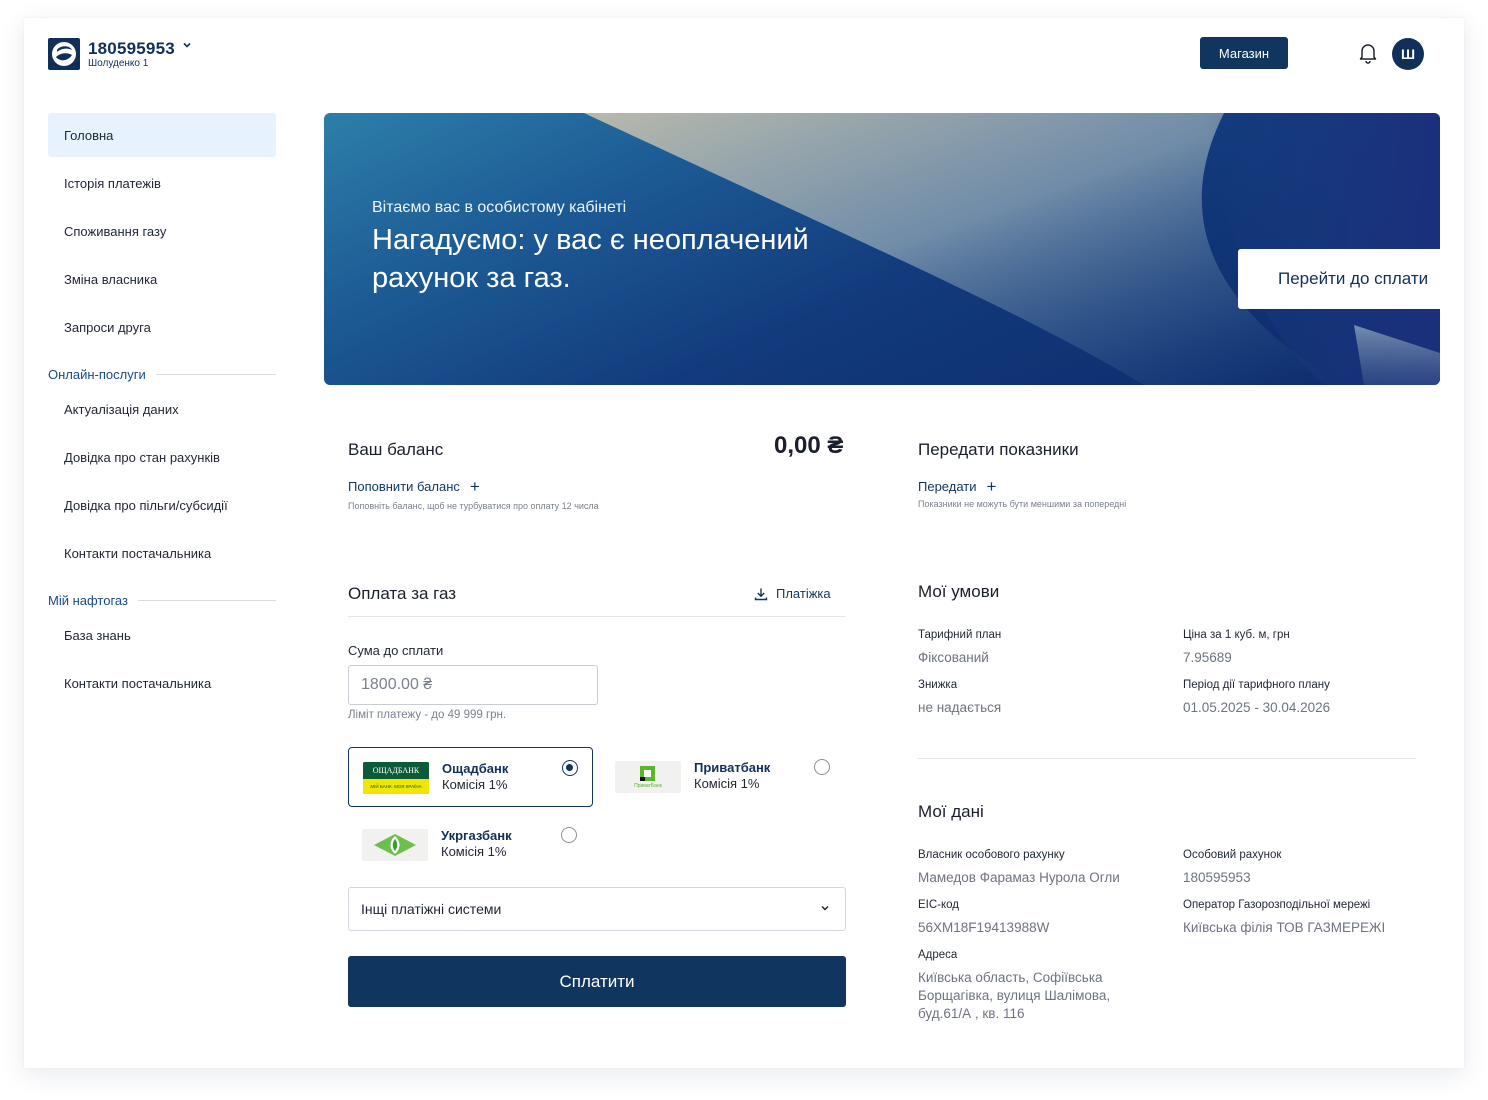  What do you see at coordinates (162, 505) in the screenshot?
I see `sidebar-item-benefits-statement: Довідка про пільги/субсидії` at bounding box center [162, 505].